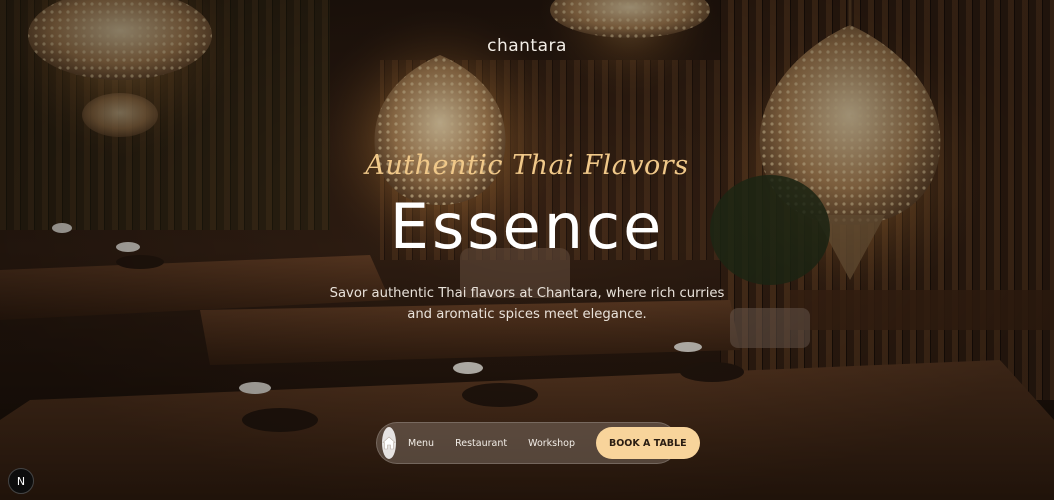  I want to click on hero-headline: Essence, so click(527, 226).